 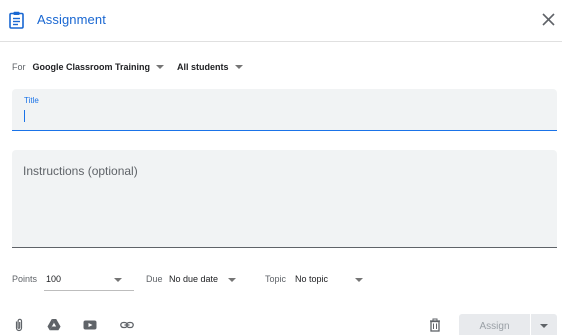 I want to click on link-icon, so click(x=127, y=325).